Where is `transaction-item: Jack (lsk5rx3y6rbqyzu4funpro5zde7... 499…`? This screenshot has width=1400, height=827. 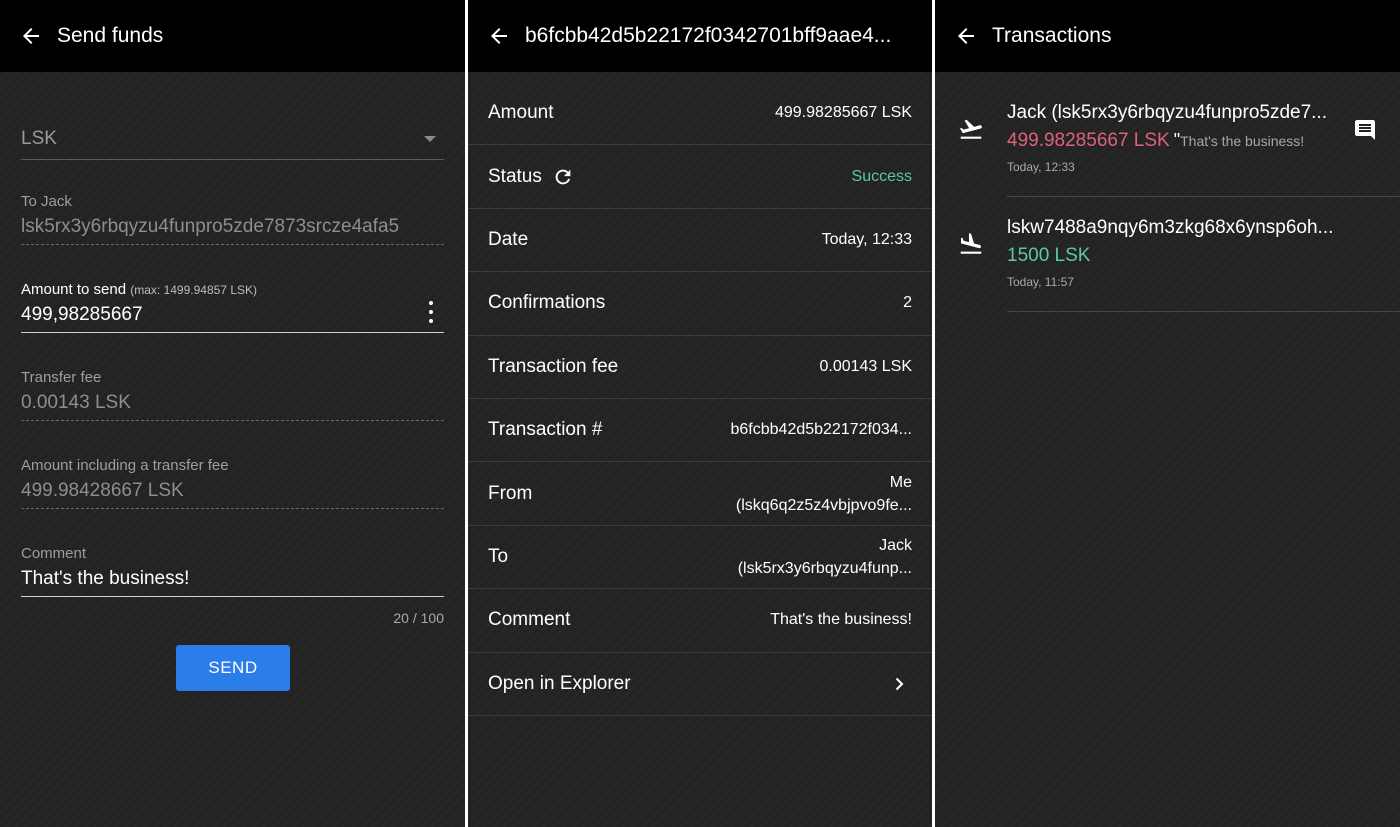 transaction-item: Jack (lsk5rx3y6rbqyzu4funpro5zde7... 499… is located at coordinates (1167, 139).